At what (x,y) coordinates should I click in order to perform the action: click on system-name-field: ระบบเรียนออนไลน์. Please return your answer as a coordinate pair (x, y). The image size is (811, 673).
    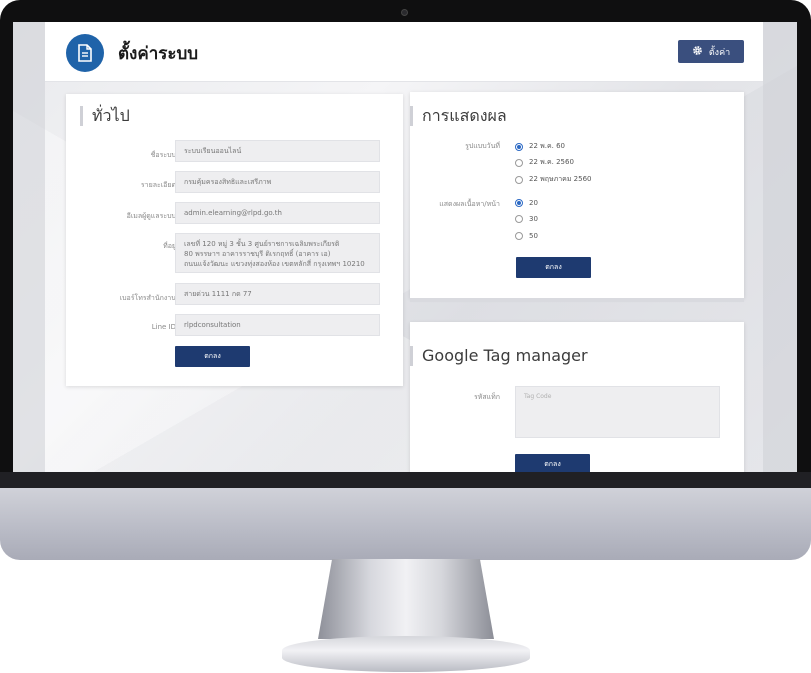
    Looking at the image, I should click on (277, 151).